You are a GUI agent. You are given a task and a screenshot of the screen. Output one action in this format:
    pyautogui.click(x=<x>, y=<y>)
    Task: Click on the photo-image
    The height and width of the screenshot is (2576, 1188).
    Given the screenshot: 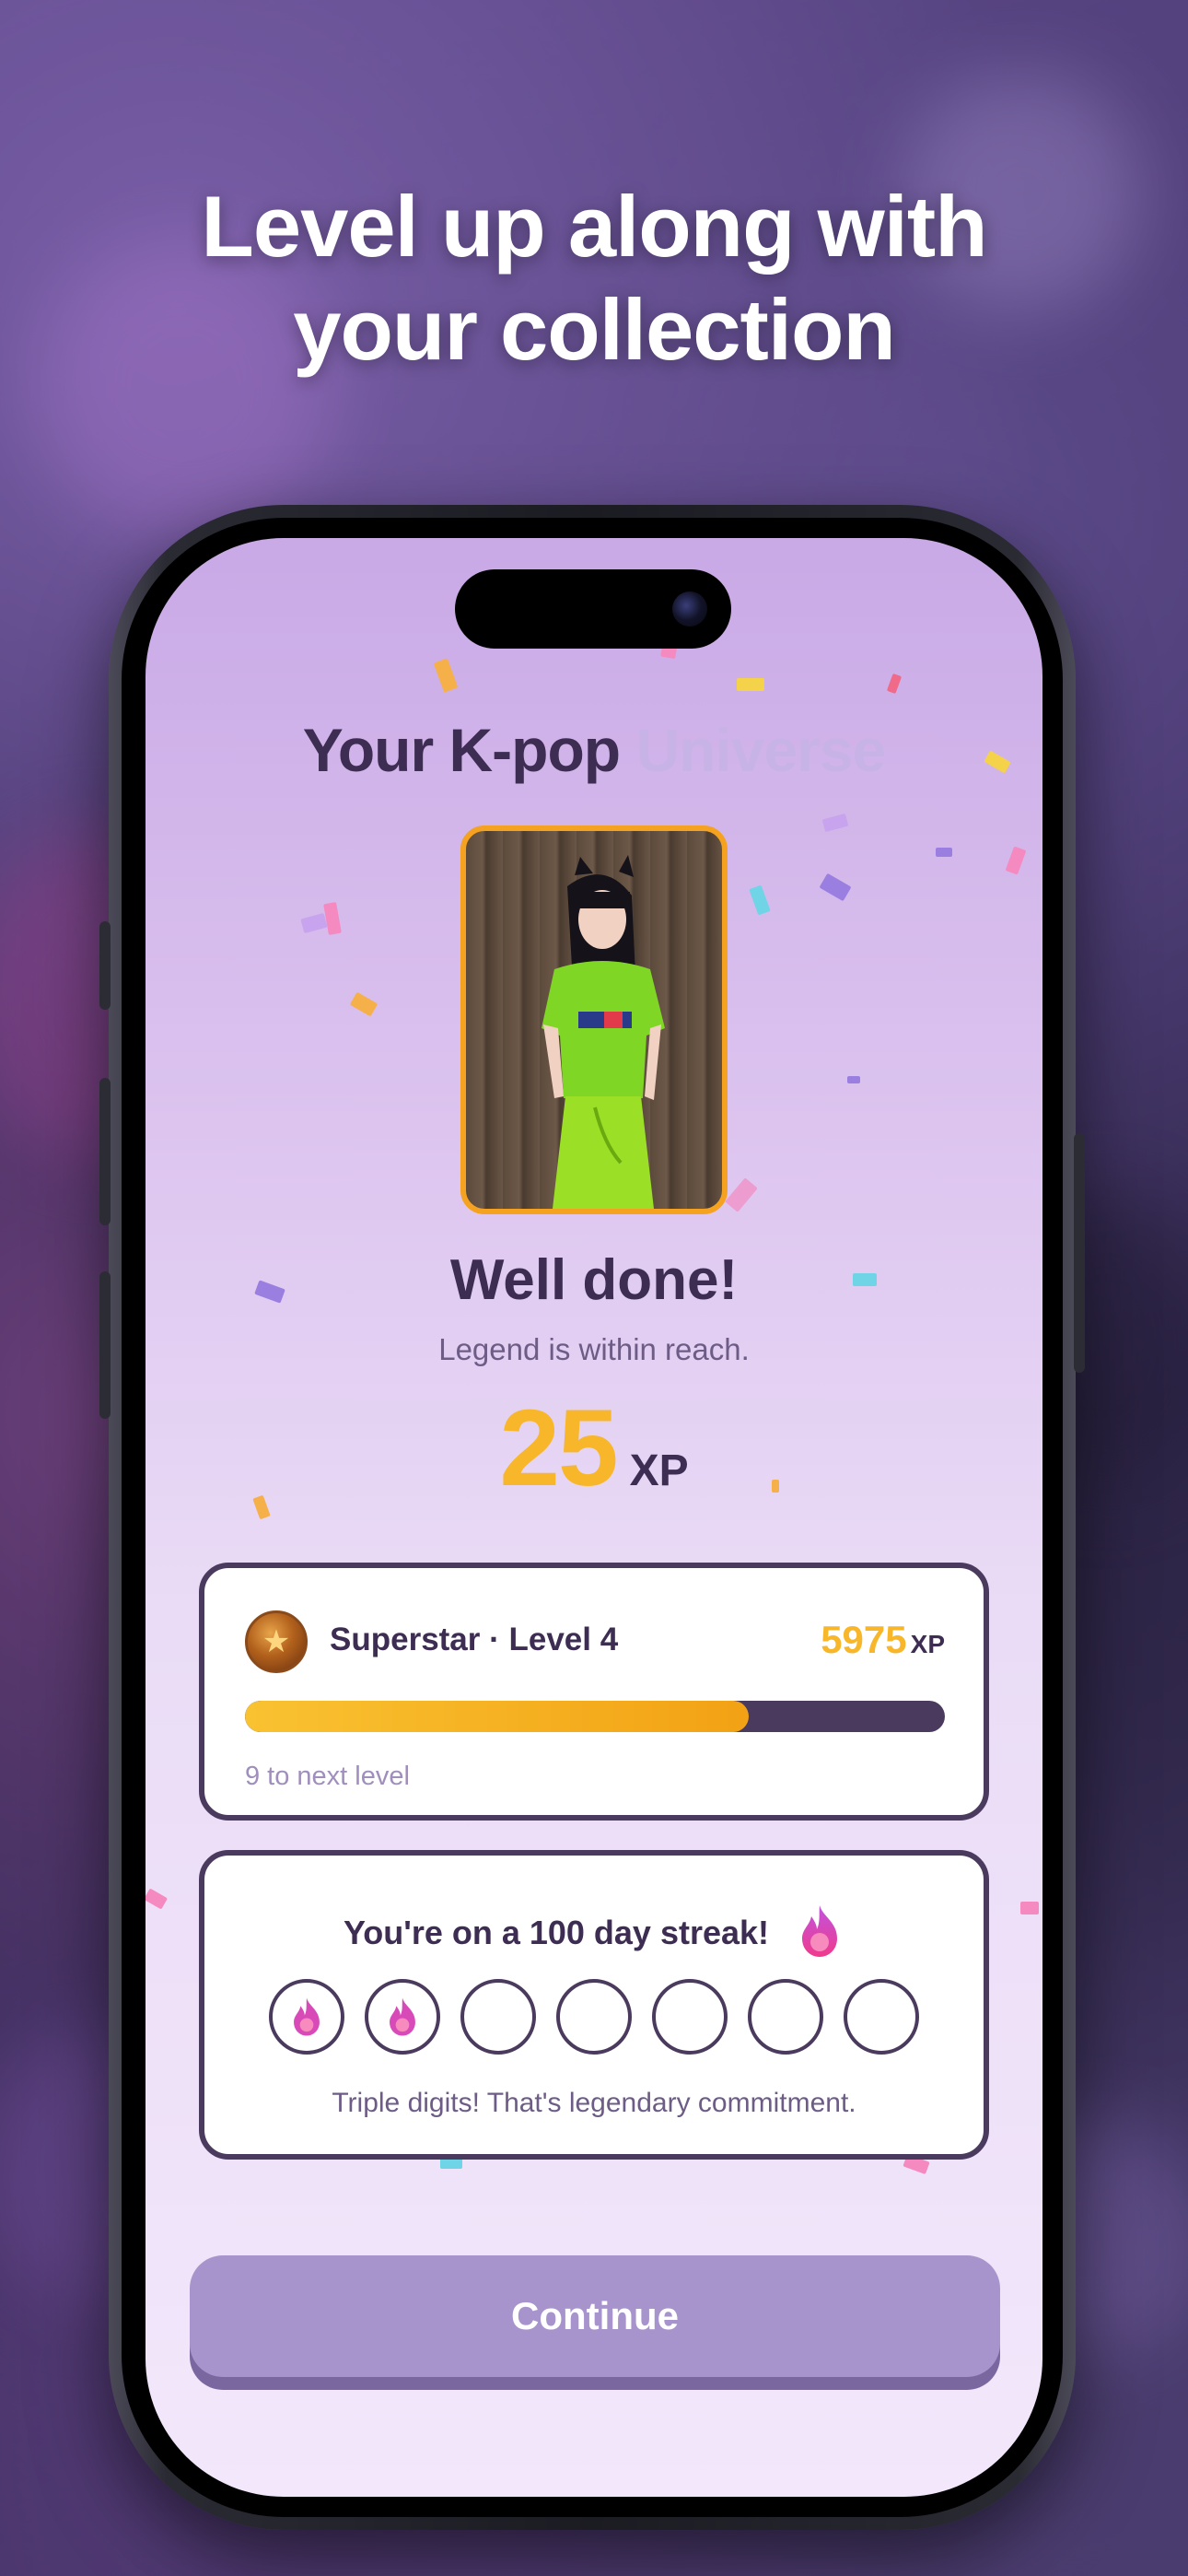 What is the action you would take?
    pyautogui.click(x=603, y=1032)
    